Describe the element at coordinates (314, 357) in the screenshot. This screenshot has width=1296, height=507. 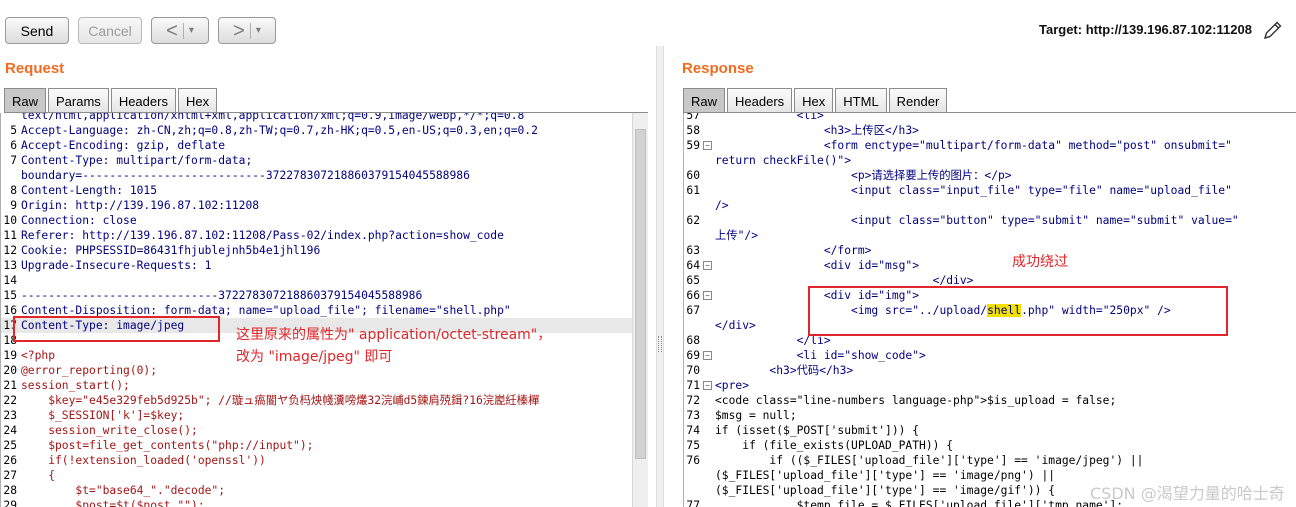
I see `annotation-content-type-2: 改为 "image/jpeg" 即可` at that location.